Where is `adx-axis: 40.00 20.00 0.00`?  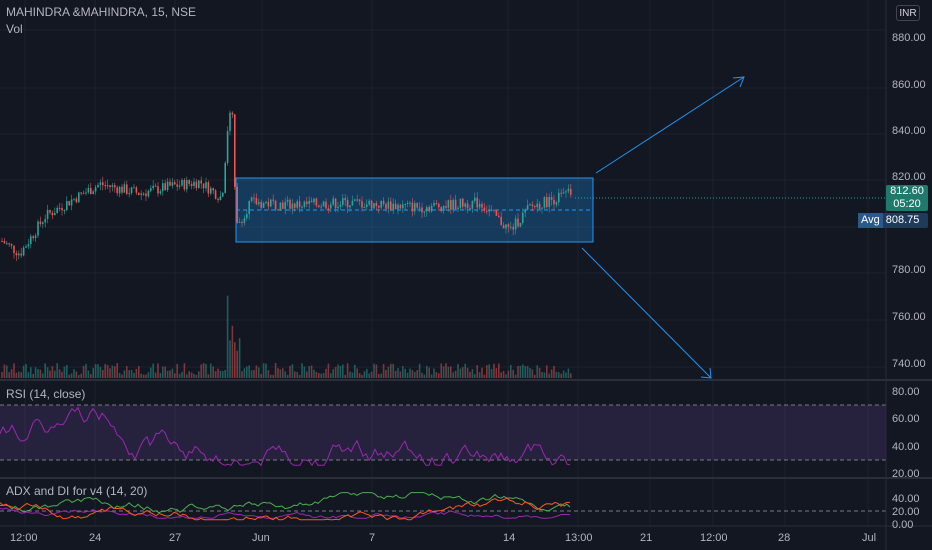 adx-axis: 40.00 20.00 0.00 is located at coordinates (906, 512).